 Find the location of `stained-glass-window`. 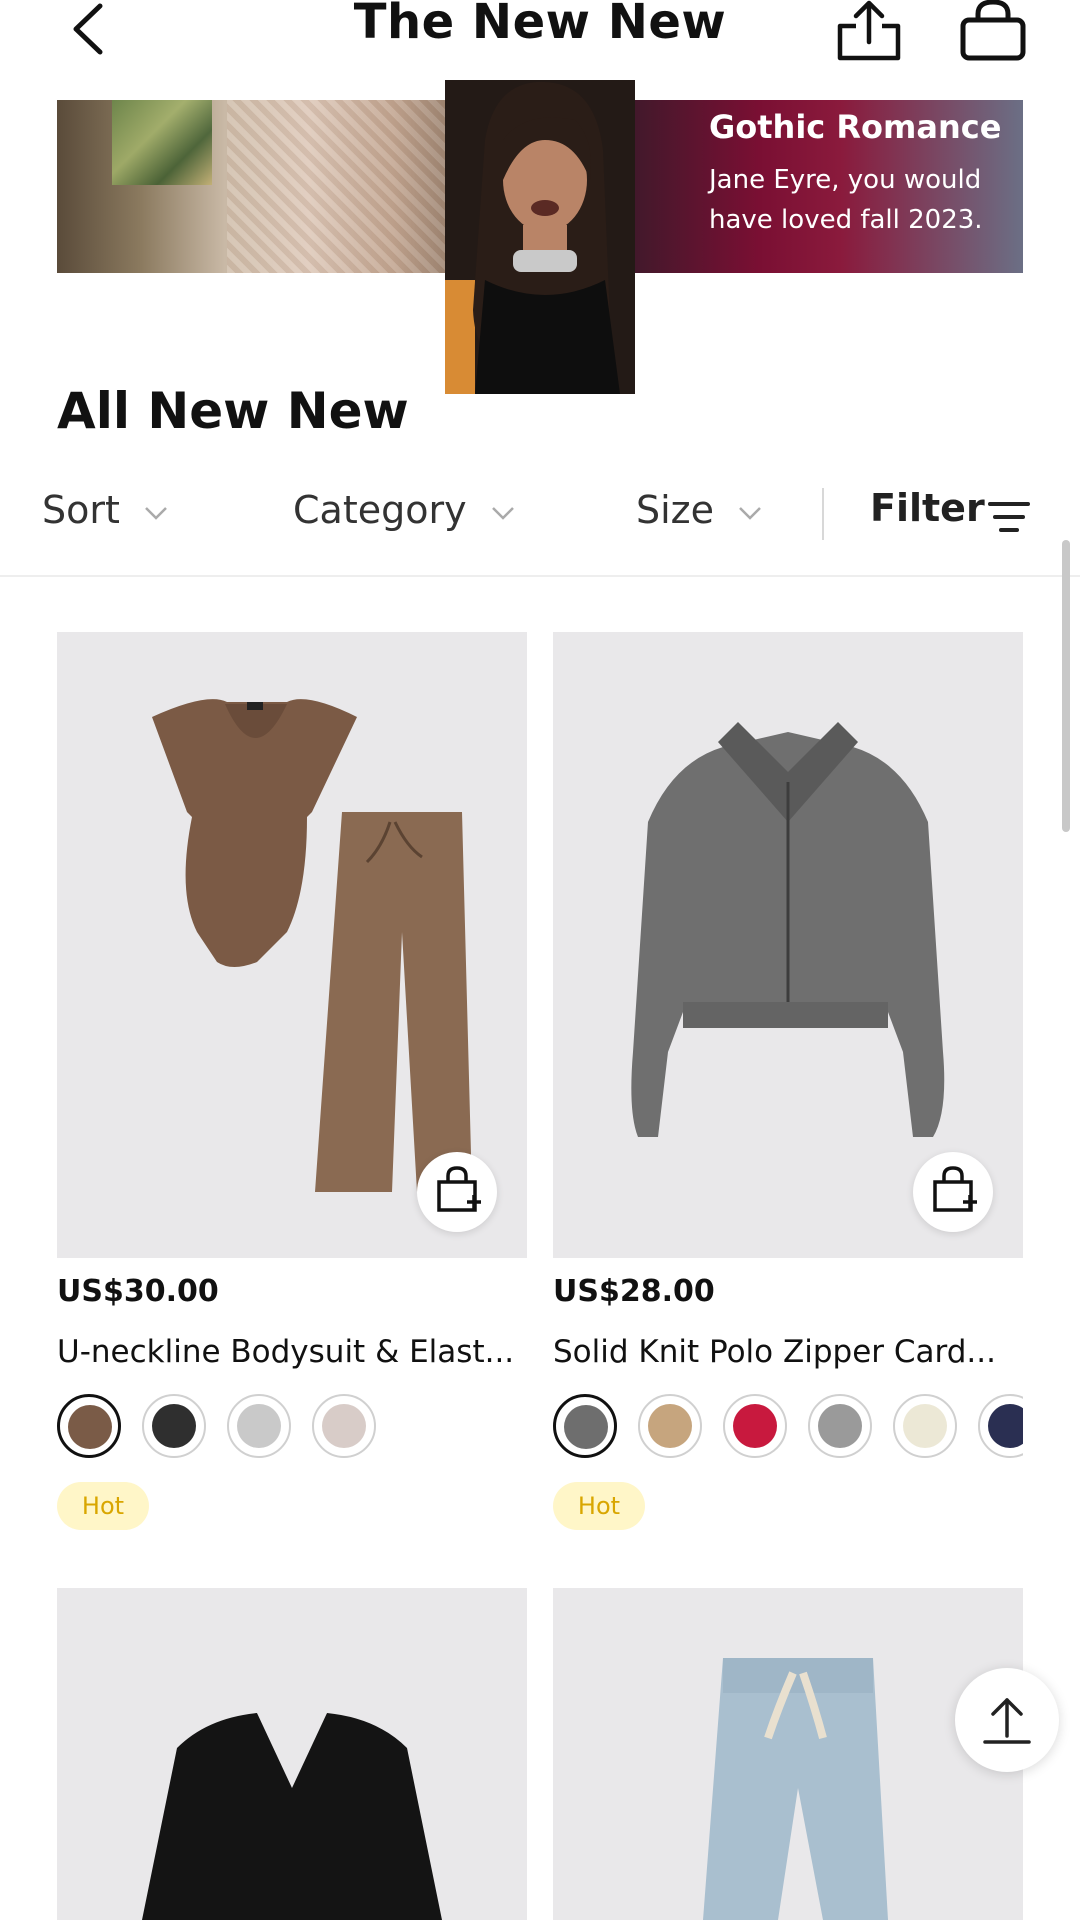

stained-glass-window is located at coordinates (162, 142).